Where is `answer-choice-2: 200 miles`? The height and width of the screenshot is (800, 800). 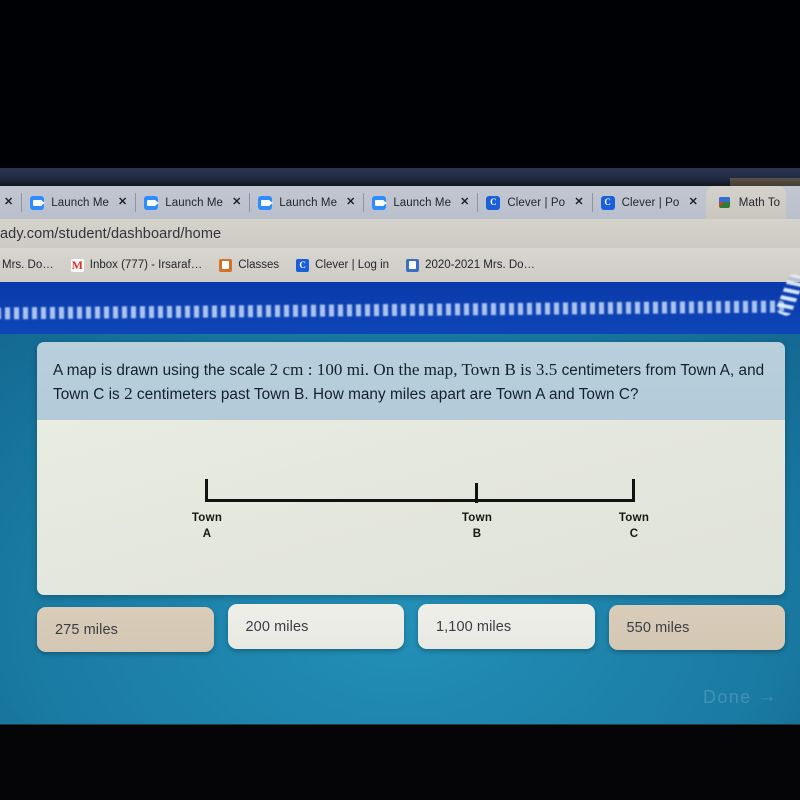 answer-choice-2: 200 miles is located at coordinates (315, 626).